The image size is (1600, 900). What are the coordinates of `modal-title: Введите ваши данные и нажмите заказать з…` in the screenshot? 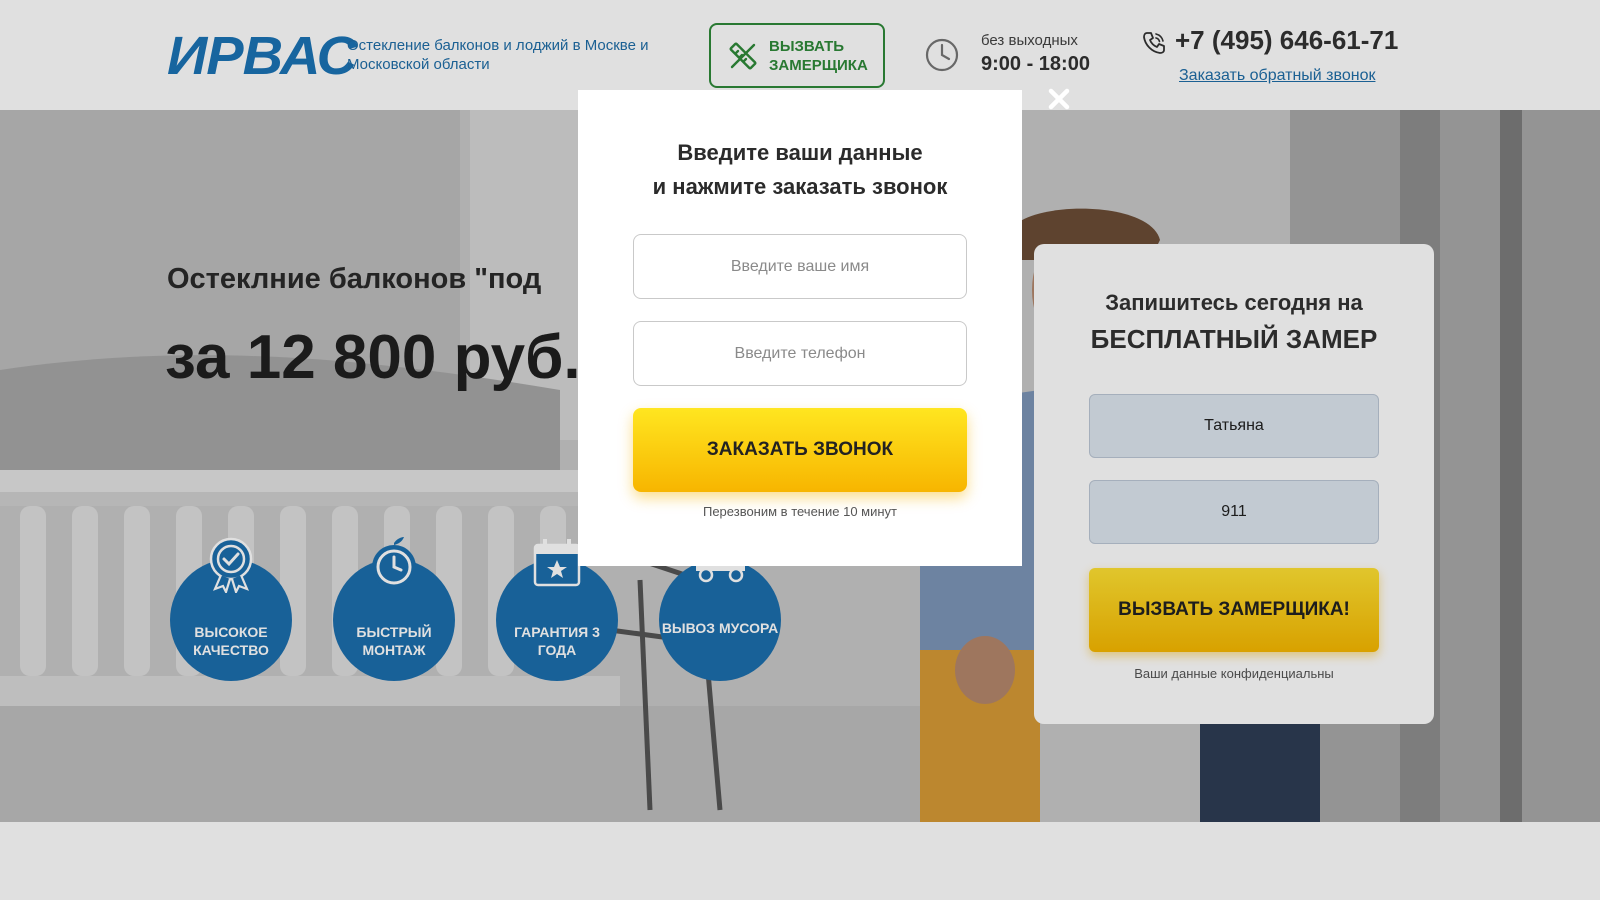 It's located at (800, 170).